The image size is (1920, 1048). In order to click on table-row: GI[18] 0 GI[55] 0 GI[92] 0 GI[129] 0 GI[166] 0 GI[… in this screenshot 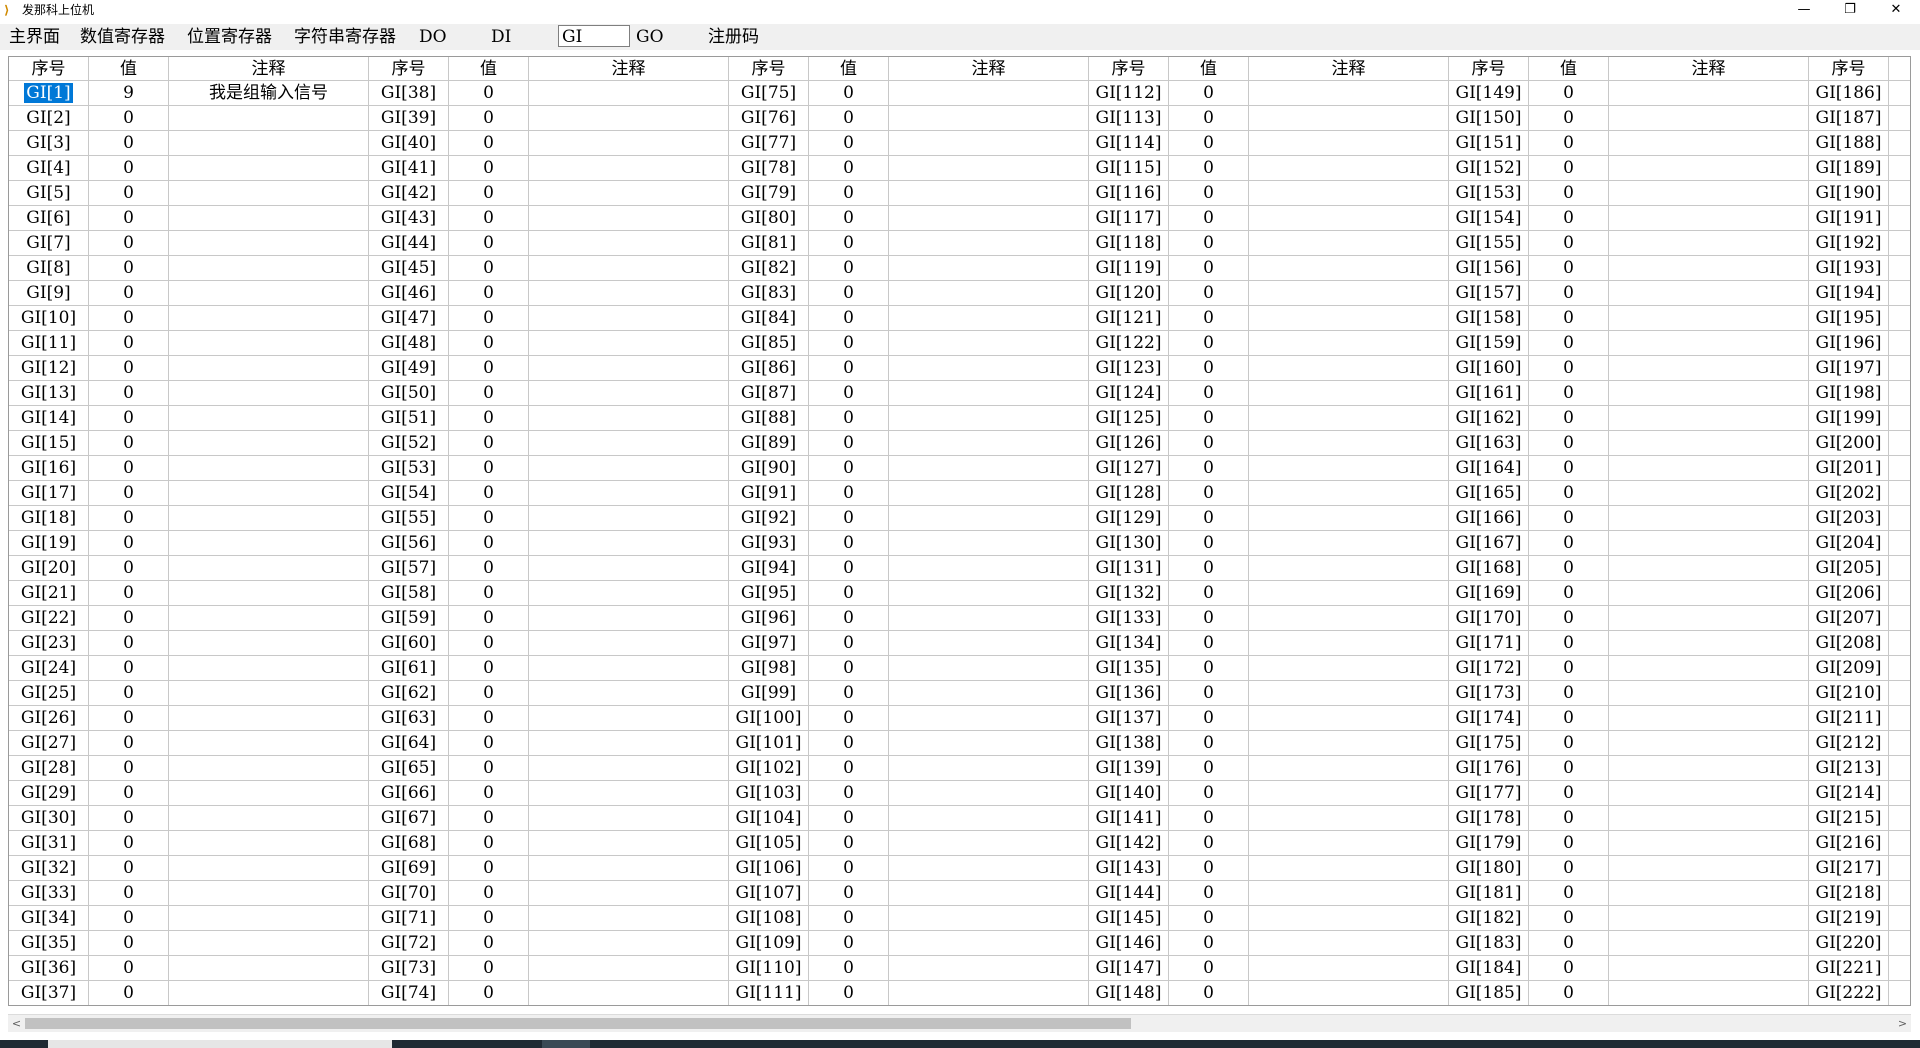, I will do `click(959, 518)`.